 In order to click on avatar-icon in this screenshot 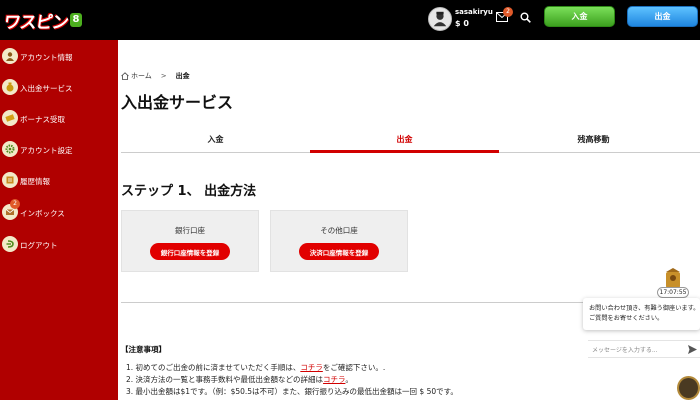, I will do `click(440, 19)`.